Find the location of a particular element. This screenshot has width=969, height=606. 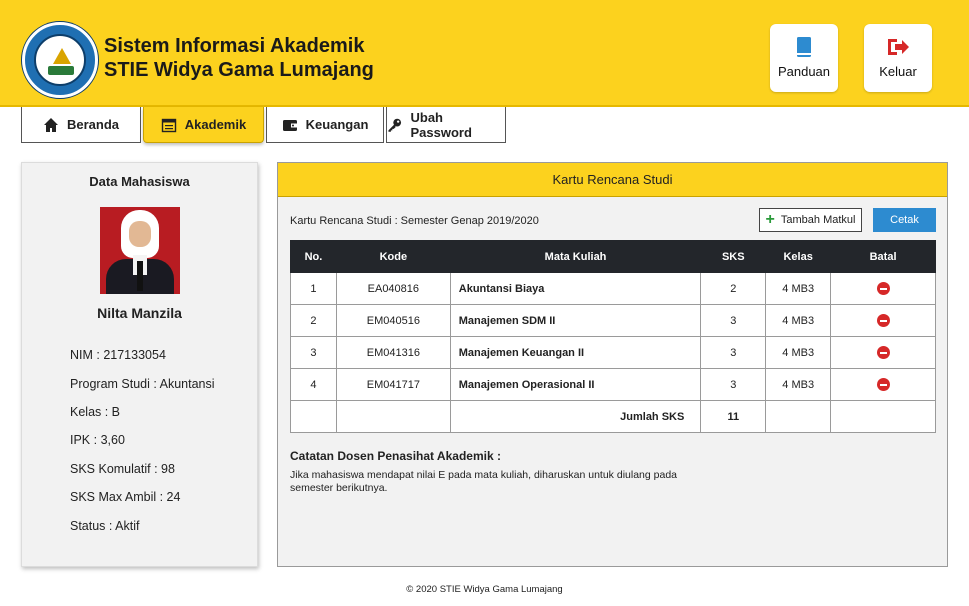

cell-kode: EM041717 is located at coordinates (393, 384).